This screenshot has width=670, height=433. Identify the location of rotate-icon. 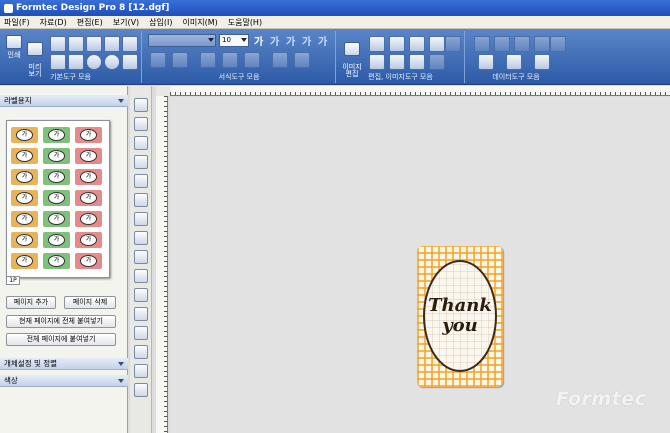
(417, 62).